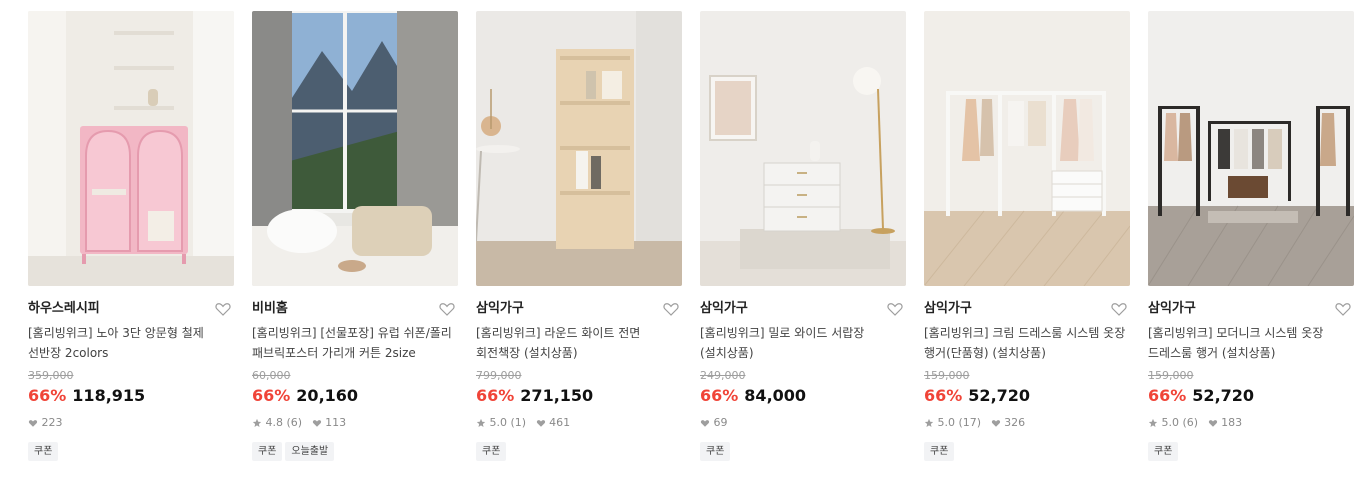 Image resolution: width=1363 pixels, height=481 pixels. I want to click on product-stats: 69, so click(803, 423).